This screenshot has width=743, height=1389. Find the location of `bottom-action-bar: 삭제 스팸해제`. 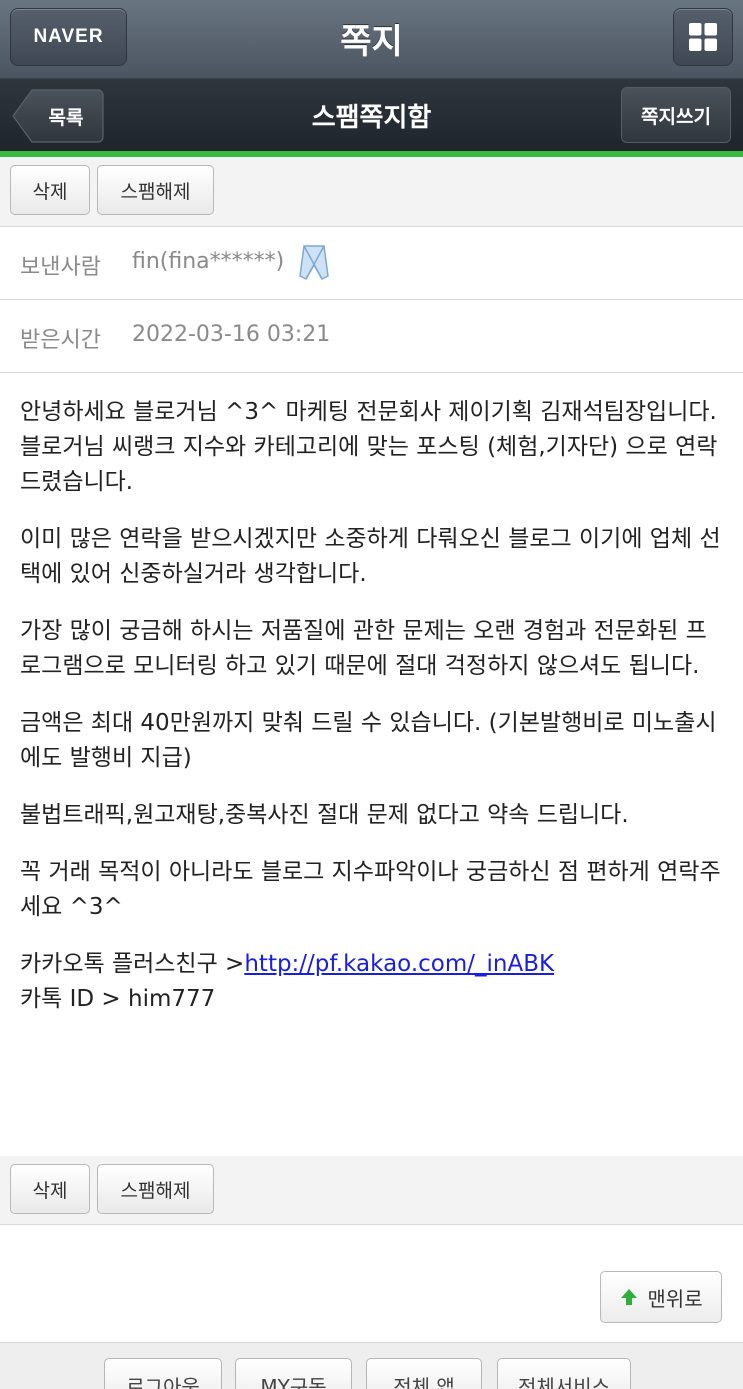

bottom-action-bar: 삭제 스팸해제 is located at coordinates (371, 1190).